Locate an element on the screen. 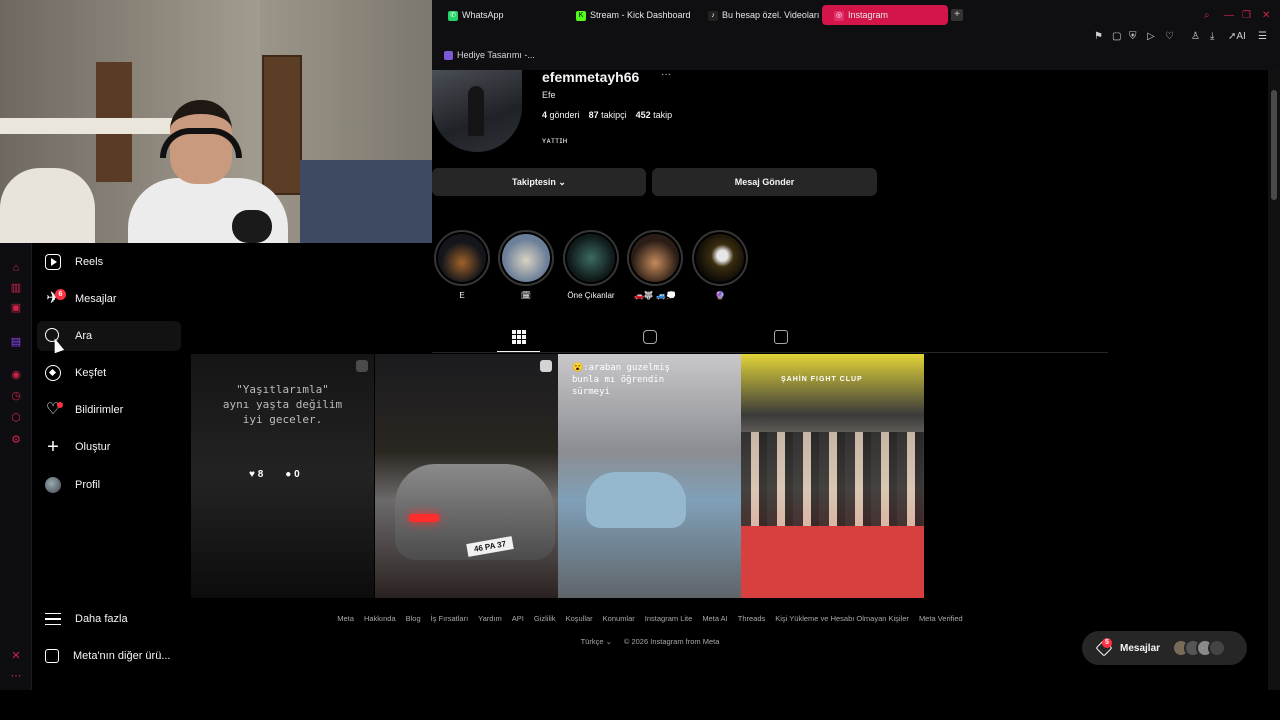 This screenshot has height=720, width=1280. nav-more: Daha fazla is located at coordinates (109, 619).